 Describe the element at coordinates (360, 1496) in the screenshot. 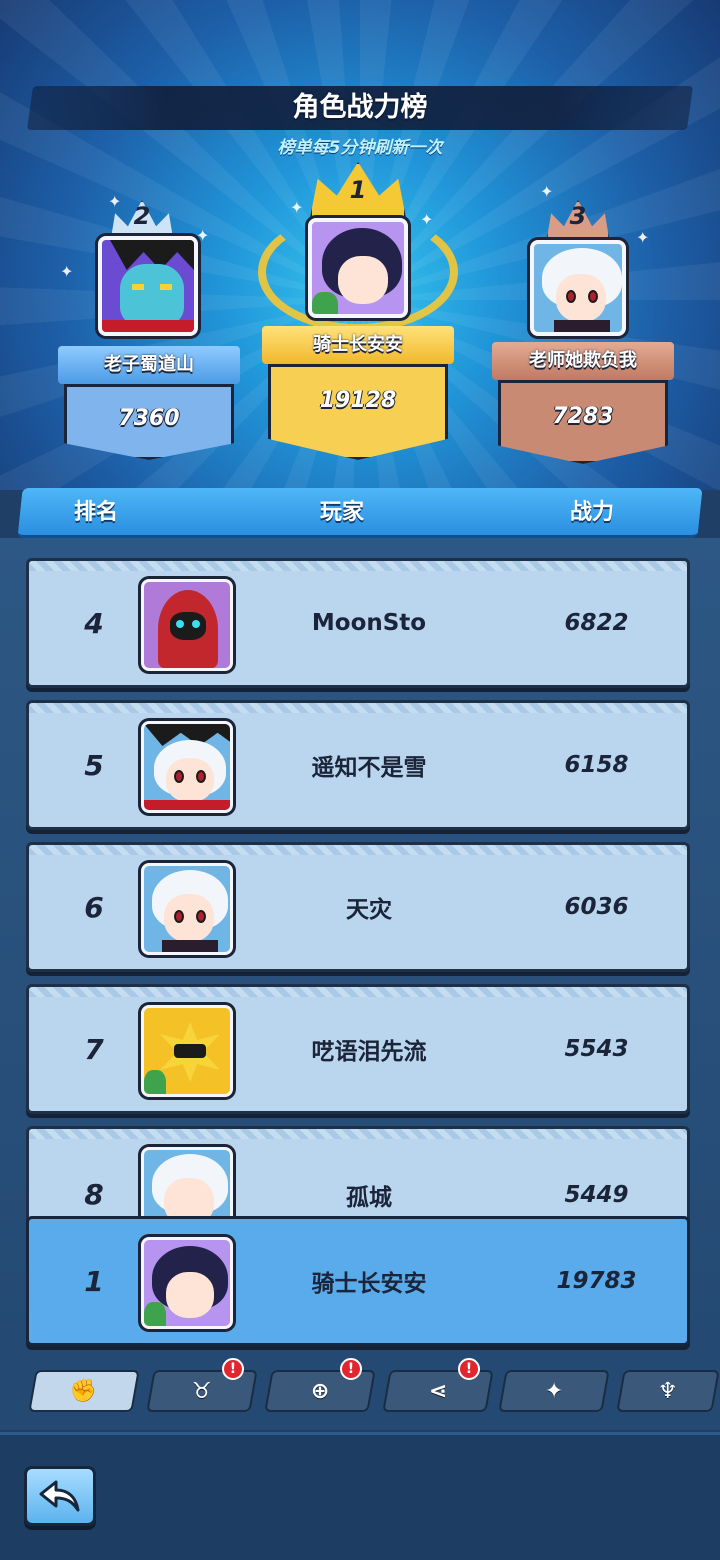

I see `footer` at that location.